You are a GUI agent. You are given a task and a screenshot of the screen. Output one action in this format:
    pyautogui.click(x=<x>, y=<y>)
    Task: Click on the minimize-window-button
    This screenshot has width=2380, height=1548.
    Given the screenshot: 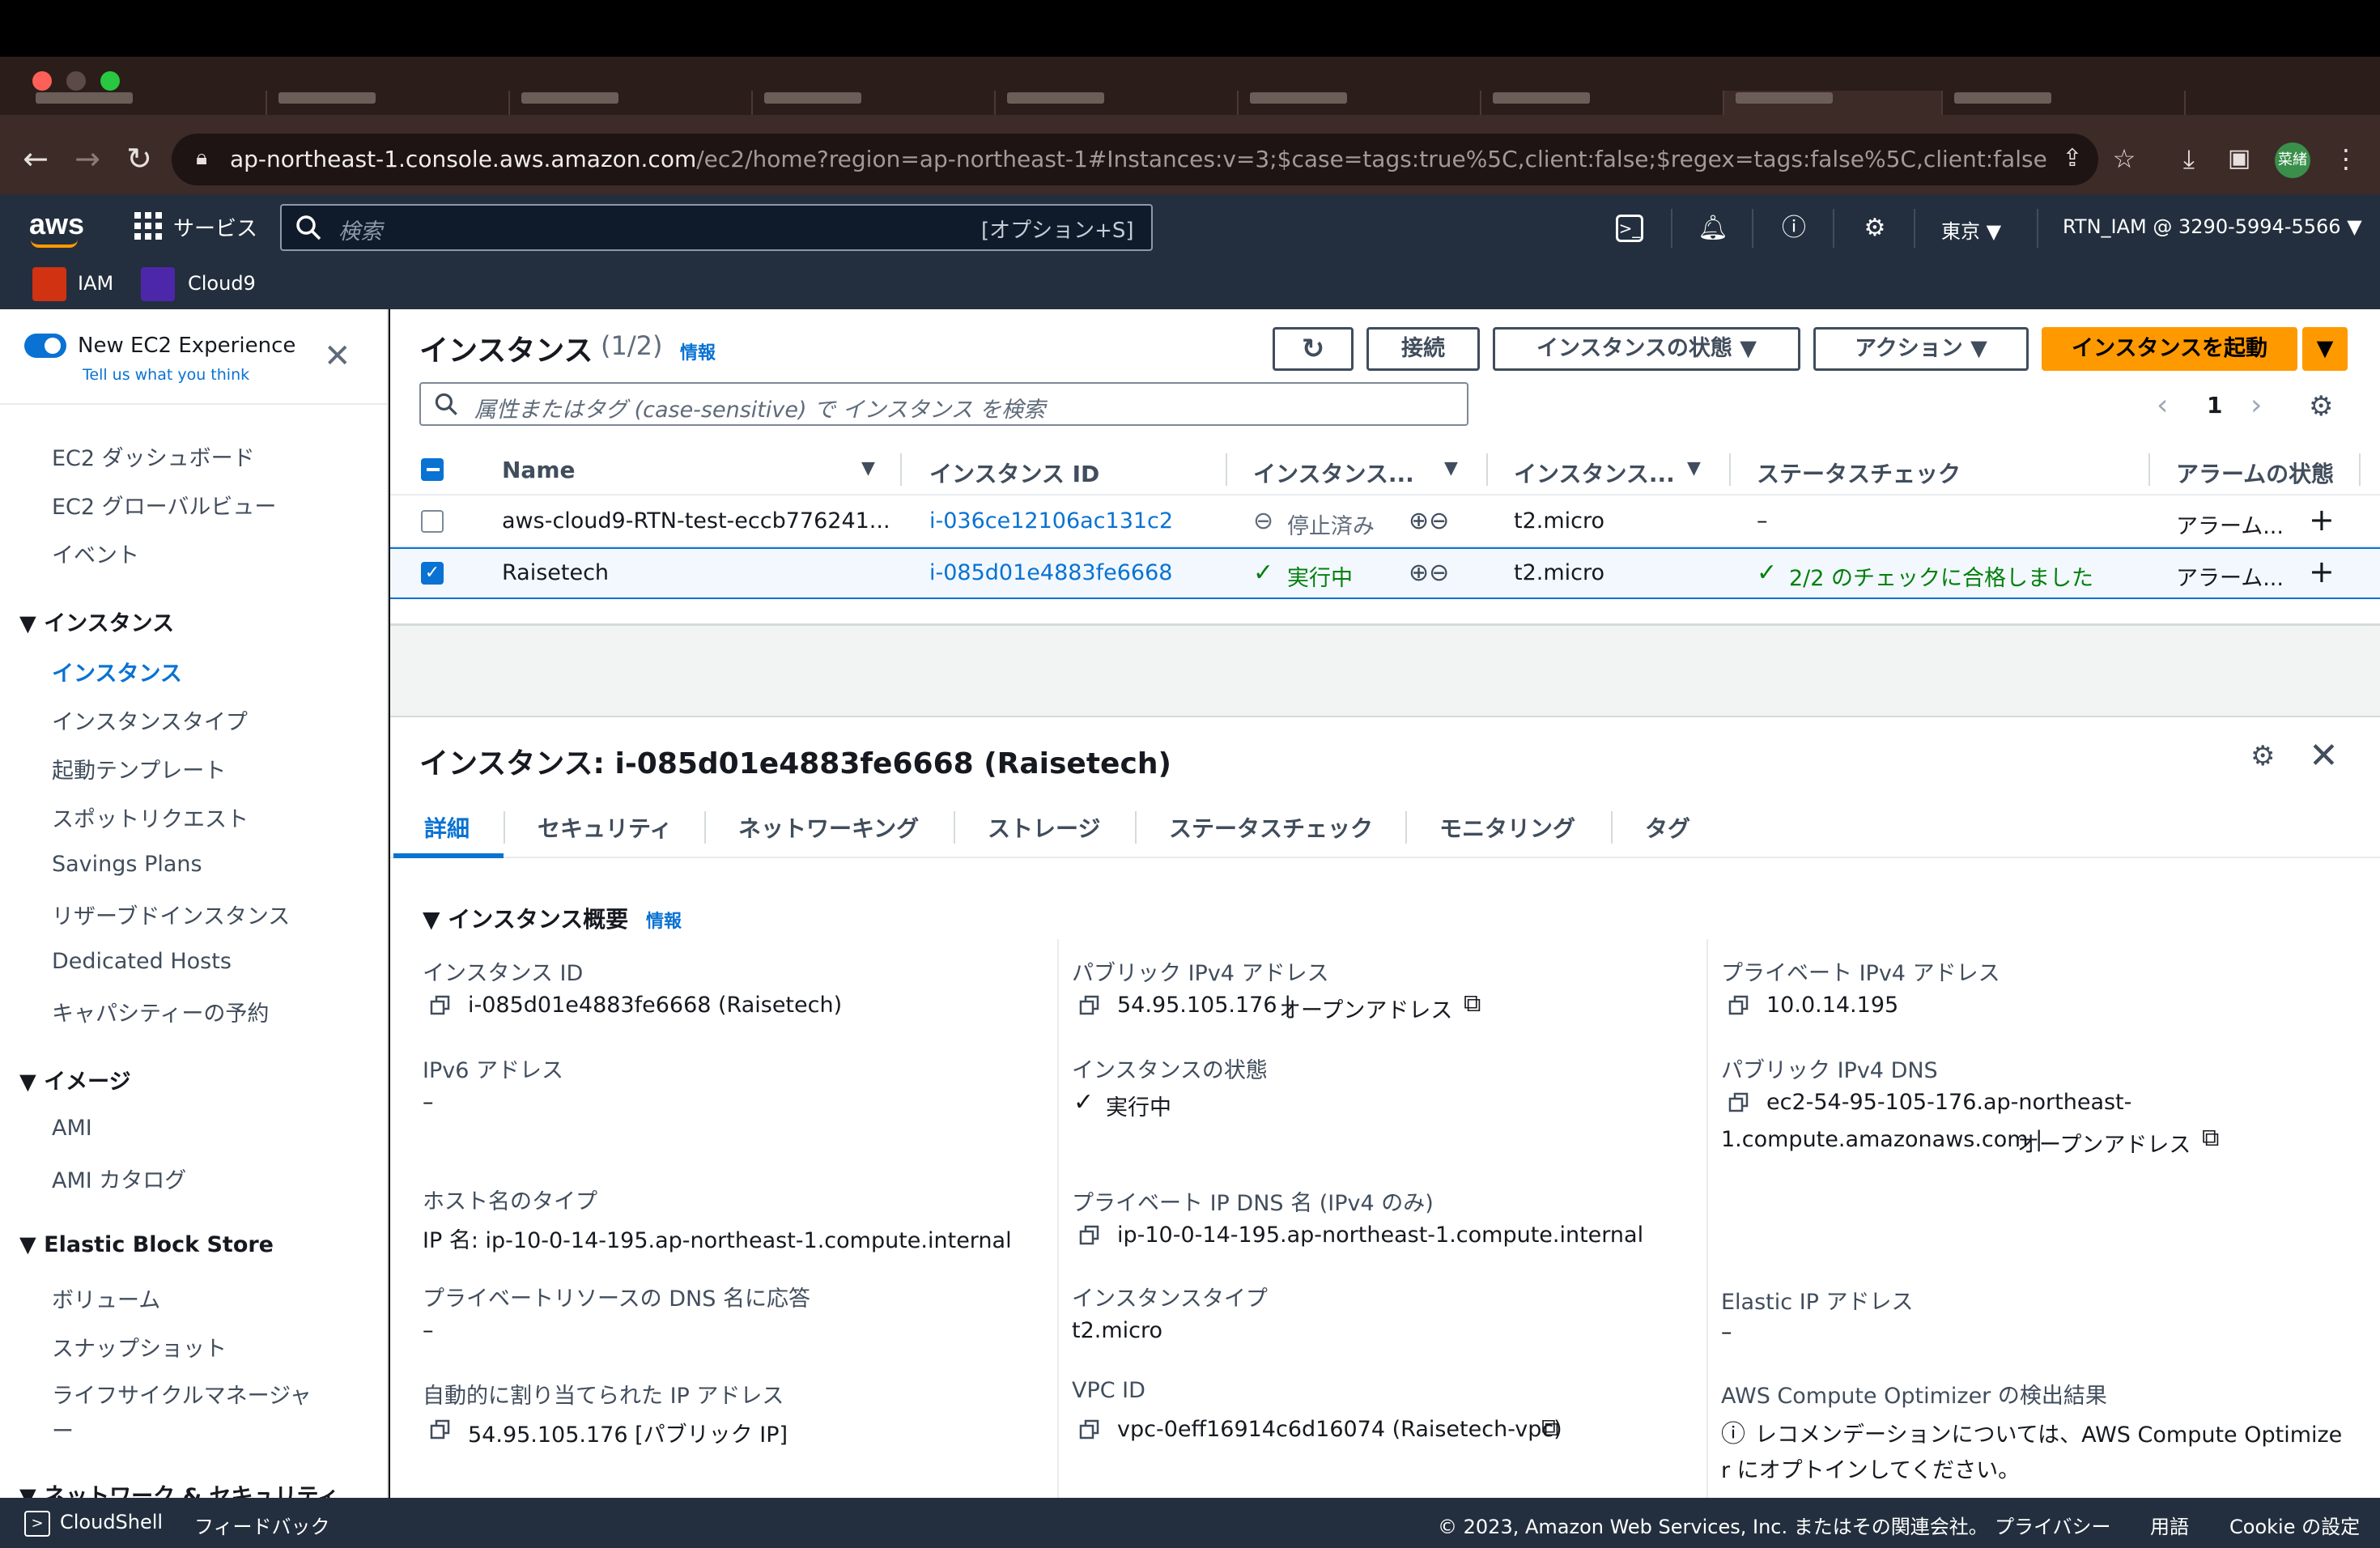 What is the action you would take?
    pyautogui.click(x=76, y=81)
    